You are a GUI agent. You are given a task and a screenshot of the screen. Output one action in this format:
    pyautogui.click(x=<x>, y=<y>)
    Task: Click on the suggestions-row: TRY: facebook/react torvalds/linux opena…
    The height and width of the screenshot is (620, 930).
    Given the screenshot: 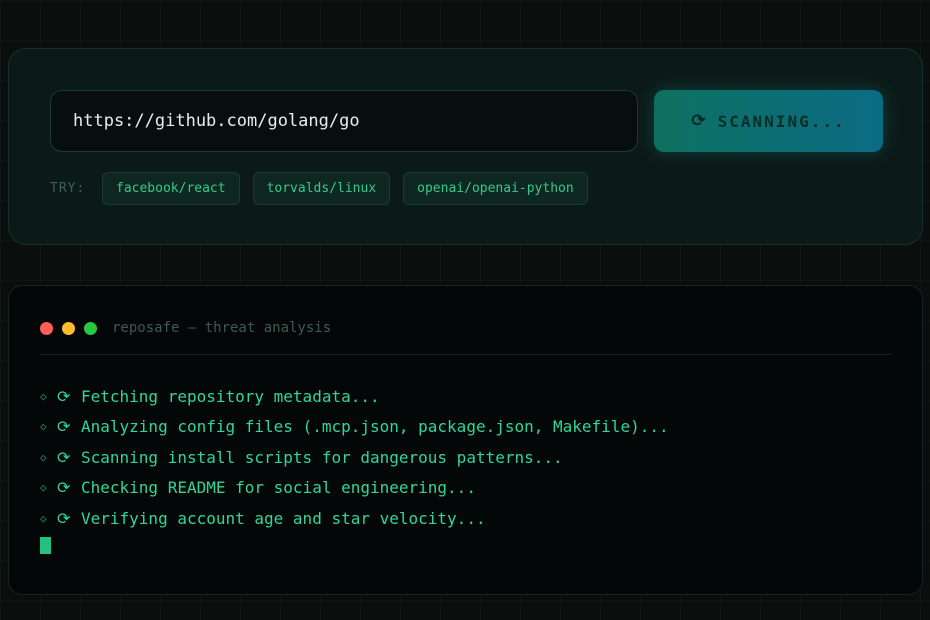 What is the action you would take?
    pyautogui.click(x=319, y=188)
    